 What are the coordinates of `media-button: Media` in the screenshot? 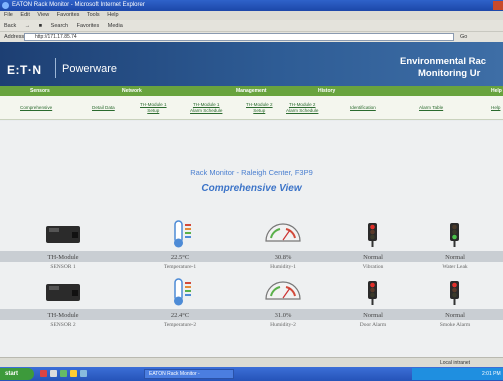 It's located at (115, 26).